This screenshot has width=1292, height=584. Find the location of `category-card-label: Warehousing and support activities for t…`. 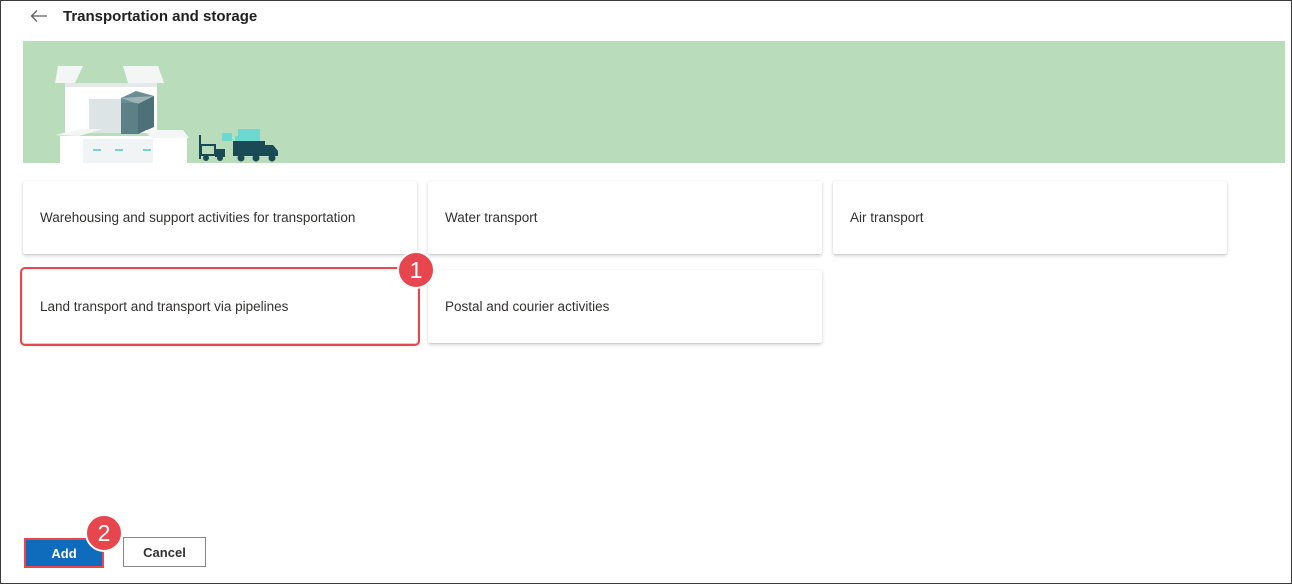

category-card-label: Warehousing and support activities for t… is located at coordinates (198, 217).